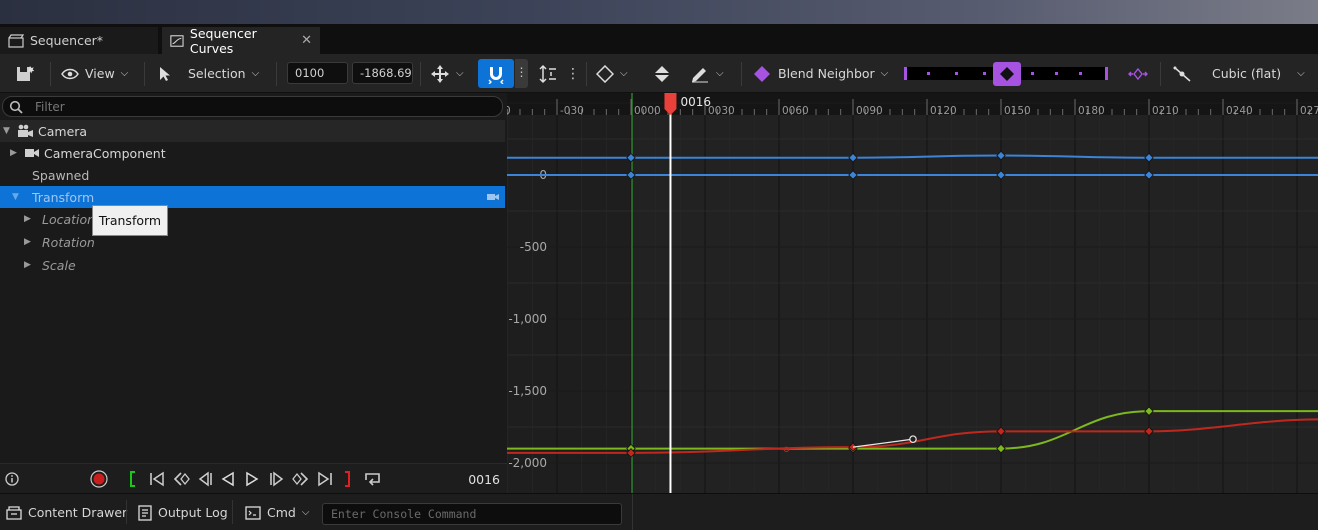 The width and height of the screenshot is (1318, 530). Describe the element at coordinates (252, 106) in the screenshot. I see `filter-input: Filter` at that location.